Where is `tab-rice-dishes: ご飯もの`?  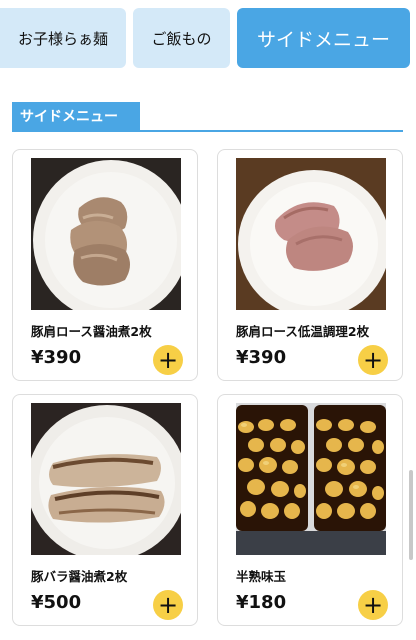
tab-rice-dishes: ご飯もの is located at coordinates (181, 38).